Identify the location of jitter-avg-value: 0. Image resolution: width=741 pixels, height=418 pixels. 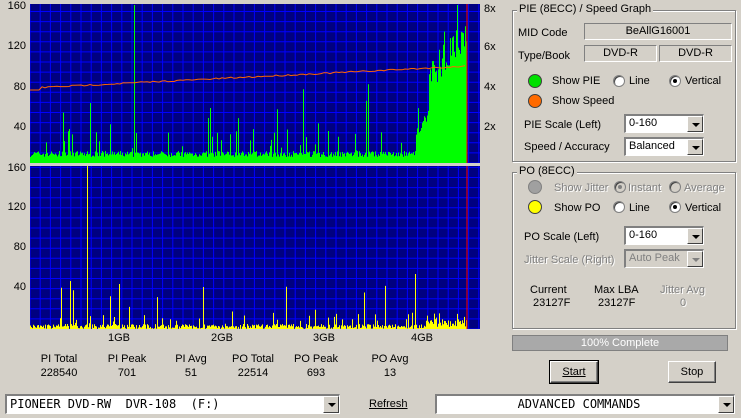
(683, 303).